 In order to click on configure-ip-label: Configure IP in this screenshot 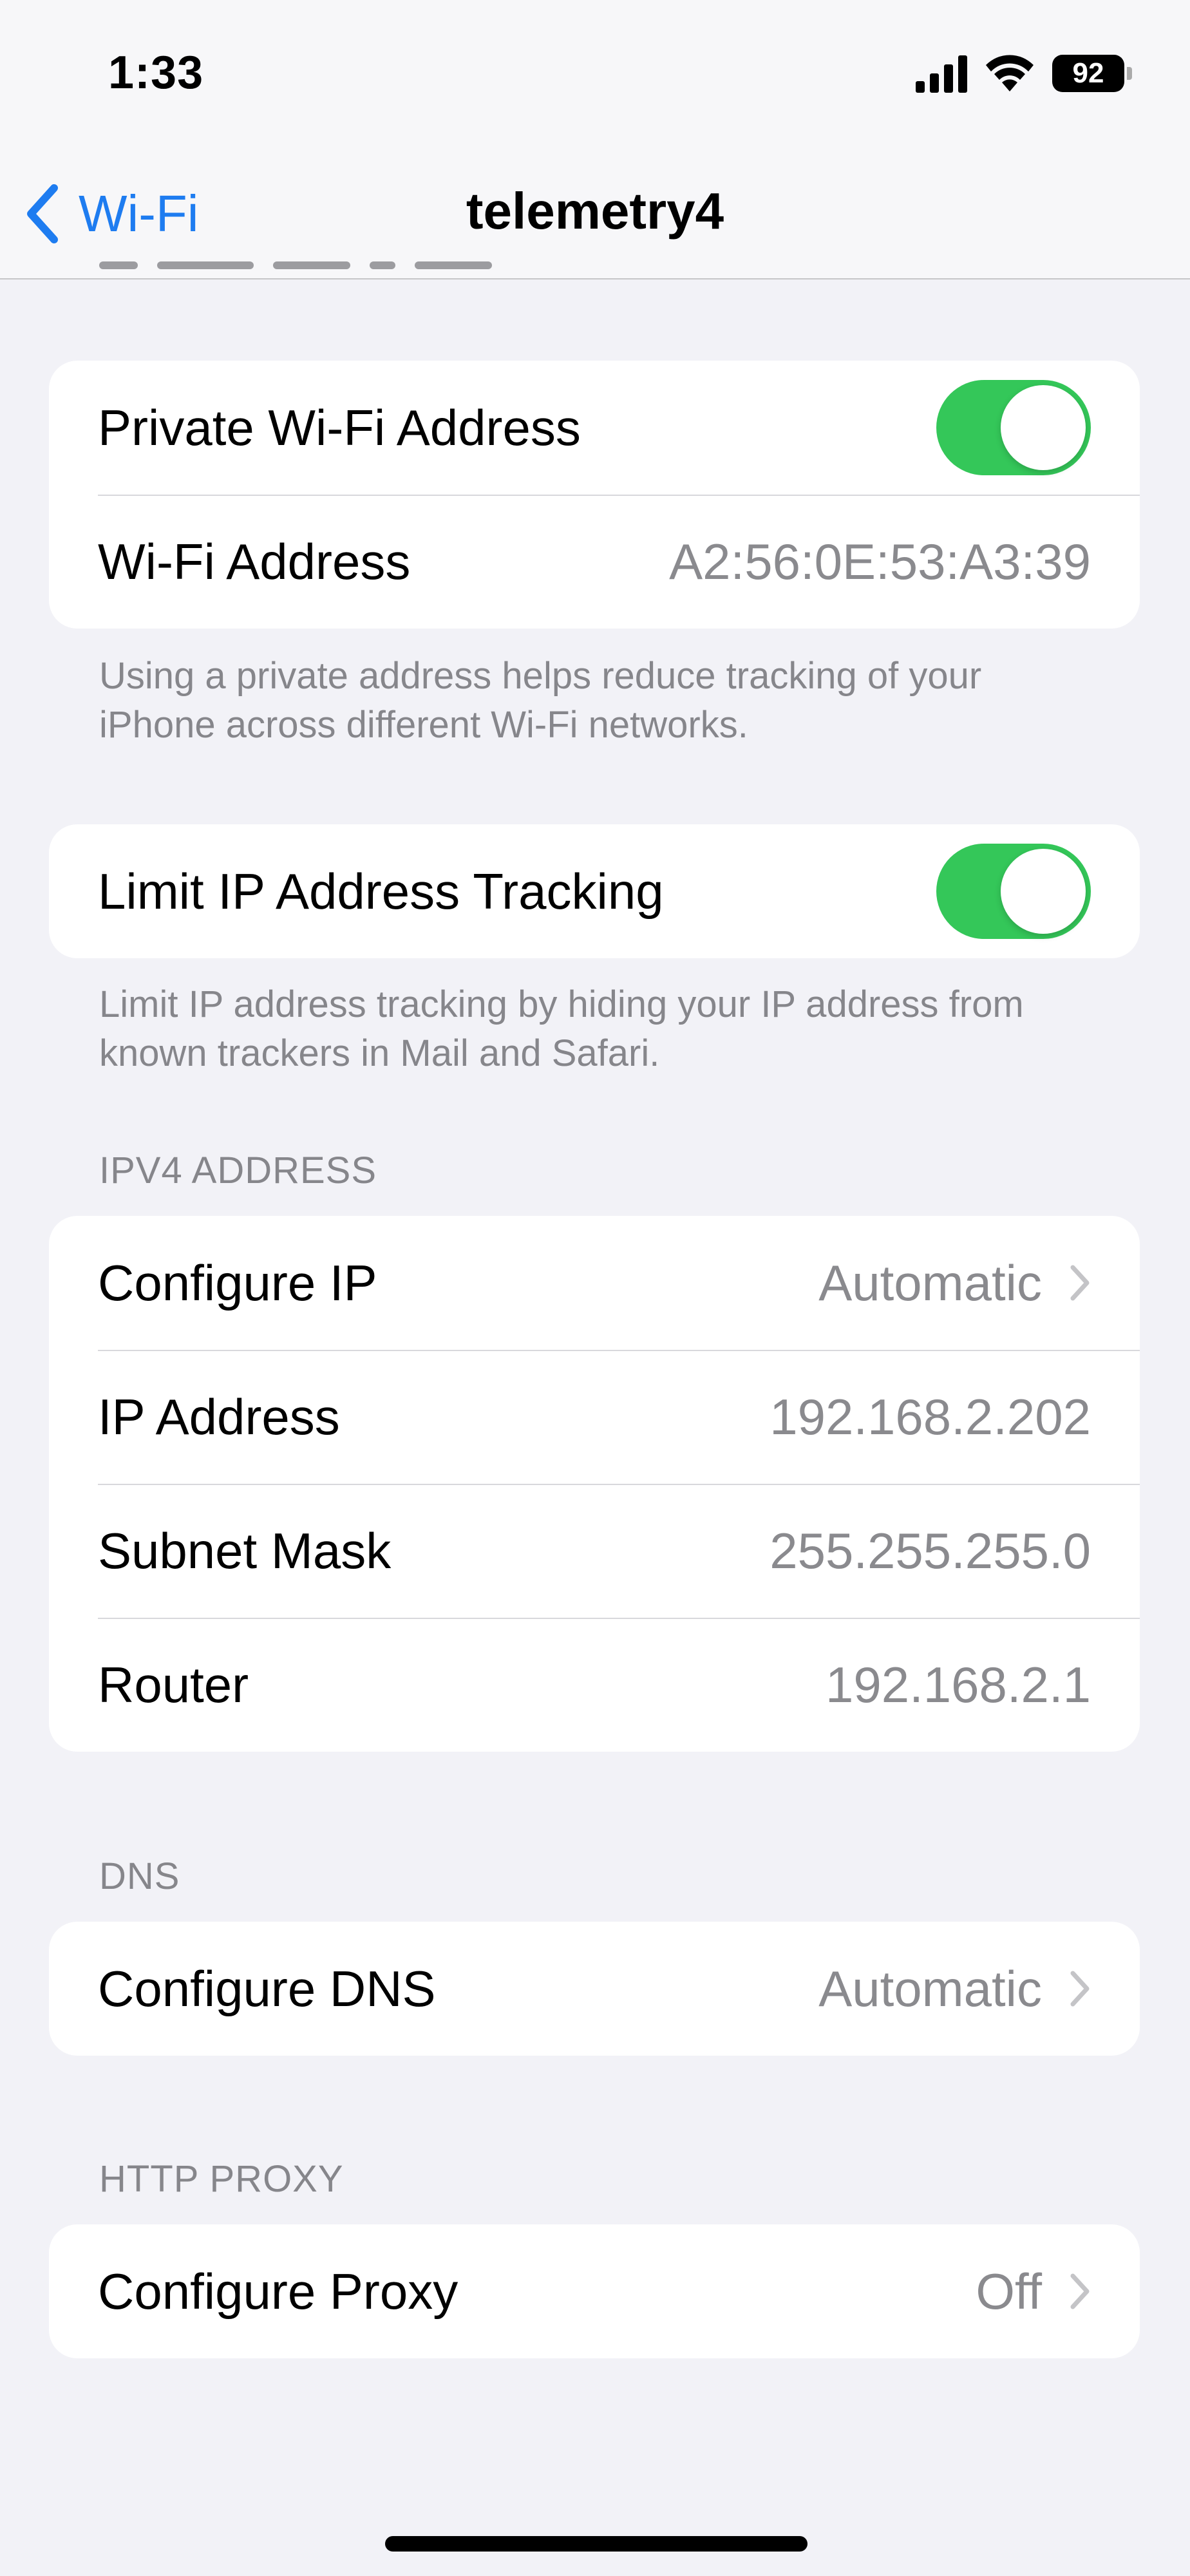, I will do `click(237, 1283)`.